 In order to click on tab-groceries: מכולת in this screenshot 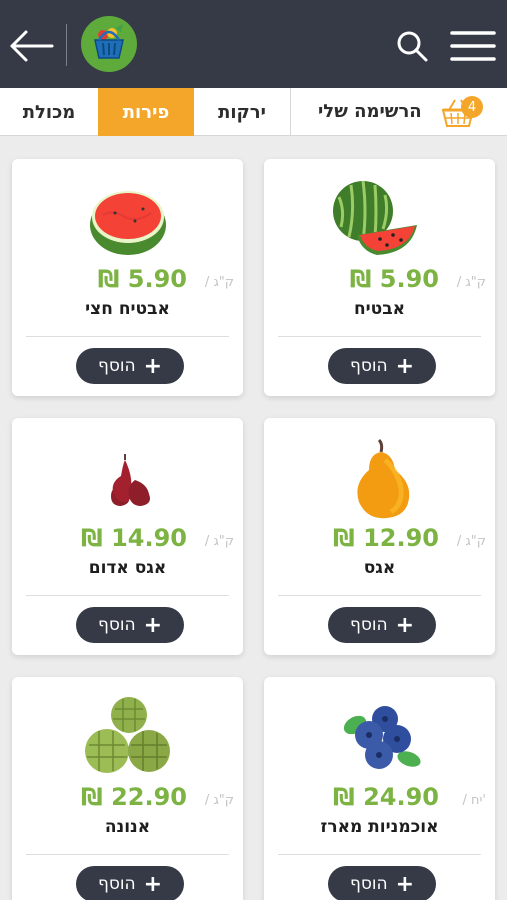, I will do `click(49, 112)`.